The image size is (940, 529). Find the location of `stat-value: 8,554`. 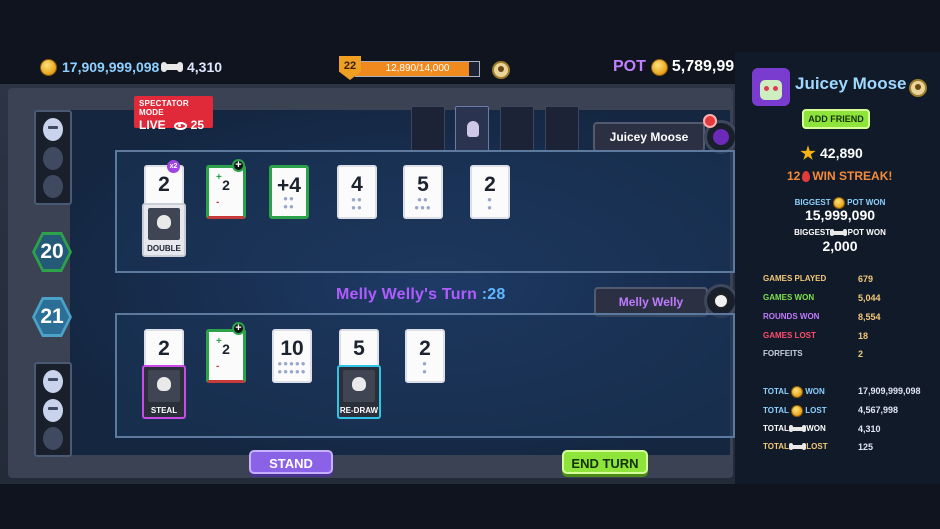

stat-value: 8,554 is located at coordinates (869, 317).